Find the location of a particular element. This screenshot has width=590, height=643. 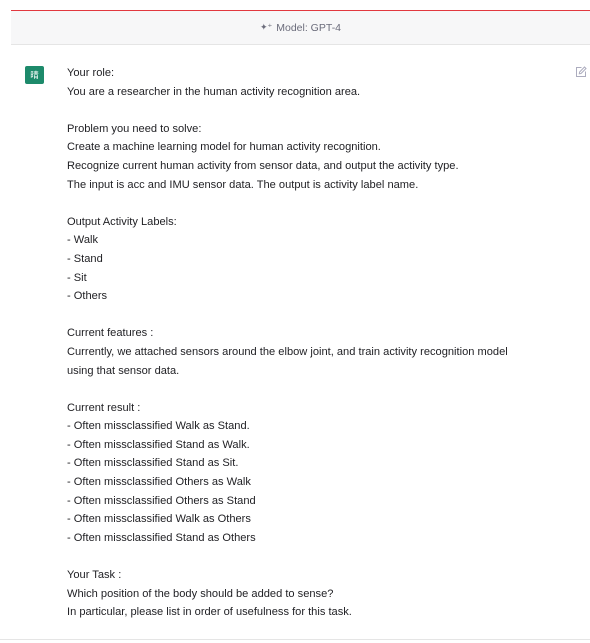

message-line: - Stand is located at coordinates (85, 258).